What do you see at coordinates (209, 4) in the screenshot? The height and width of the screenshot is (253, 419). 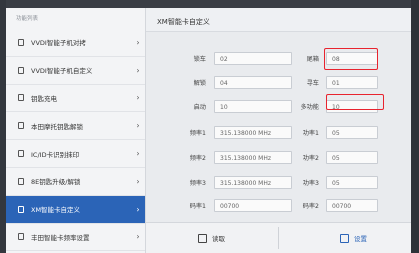 I see `device-bezel-top` at bounding box center [209, 4].